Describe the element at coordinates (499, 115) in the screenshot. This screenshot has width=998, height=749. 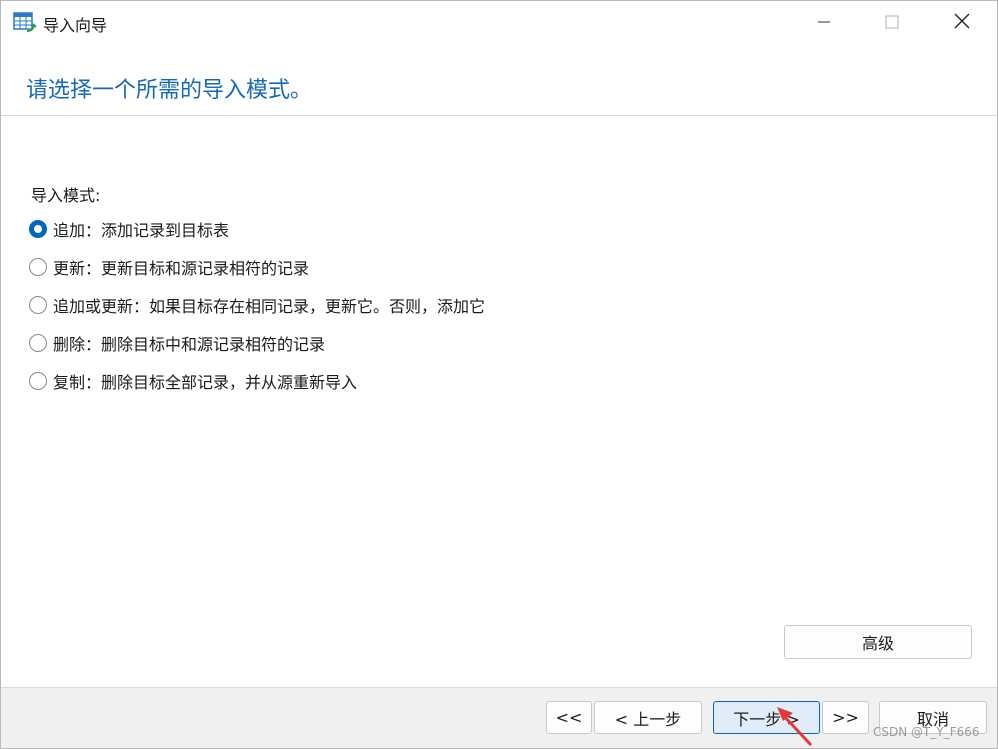
I see `header-divider` at that location.